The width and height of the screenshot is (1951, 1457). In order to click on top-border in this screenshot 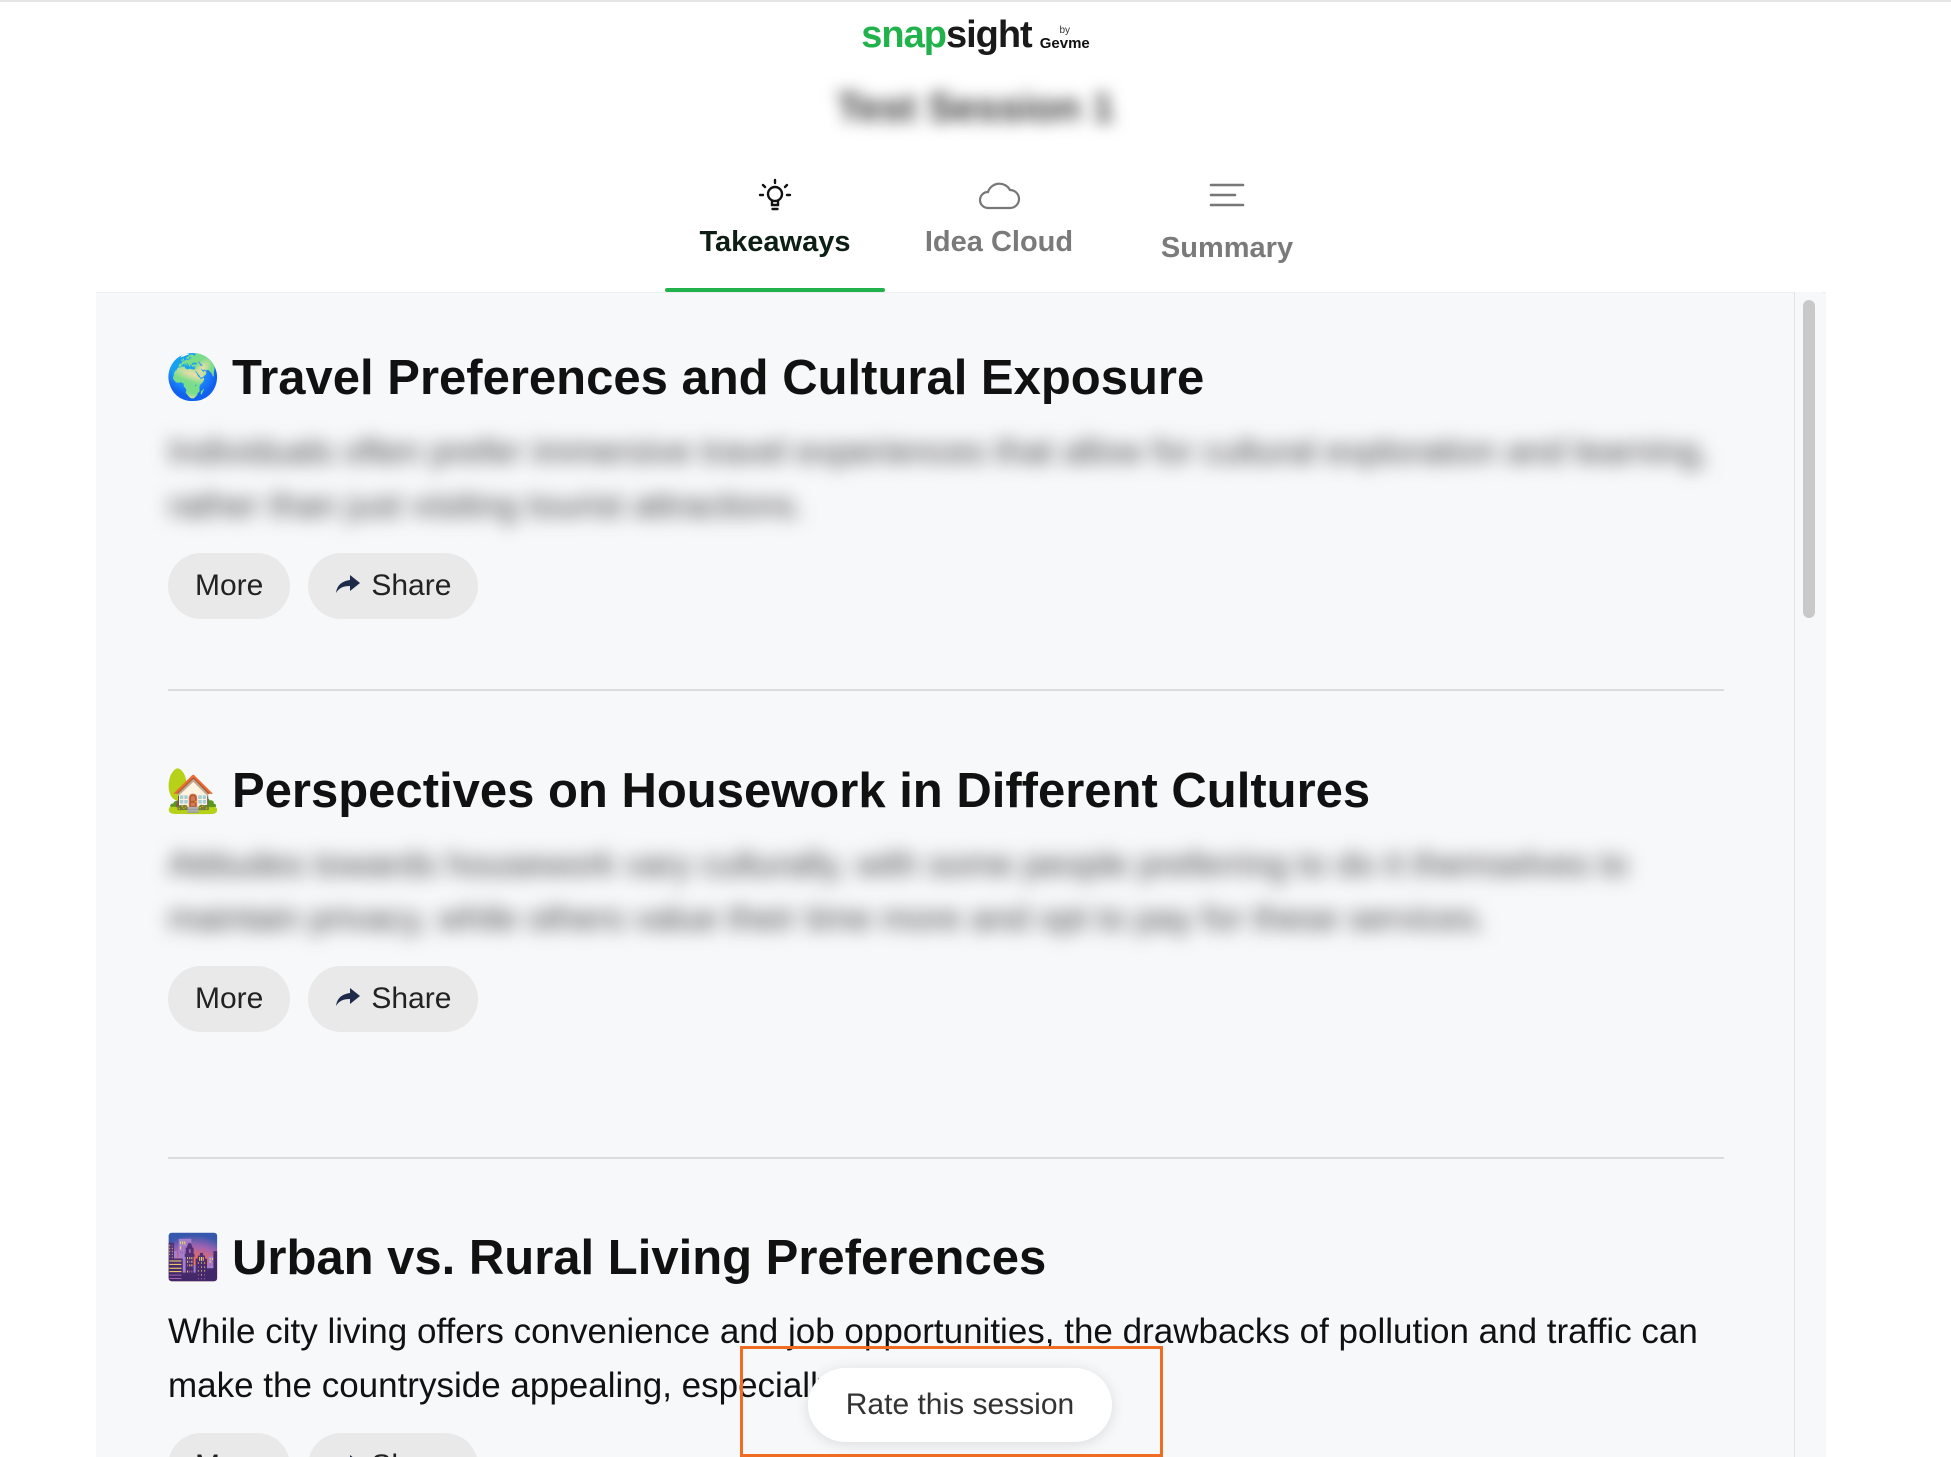, I will do `click(975, 1)`.